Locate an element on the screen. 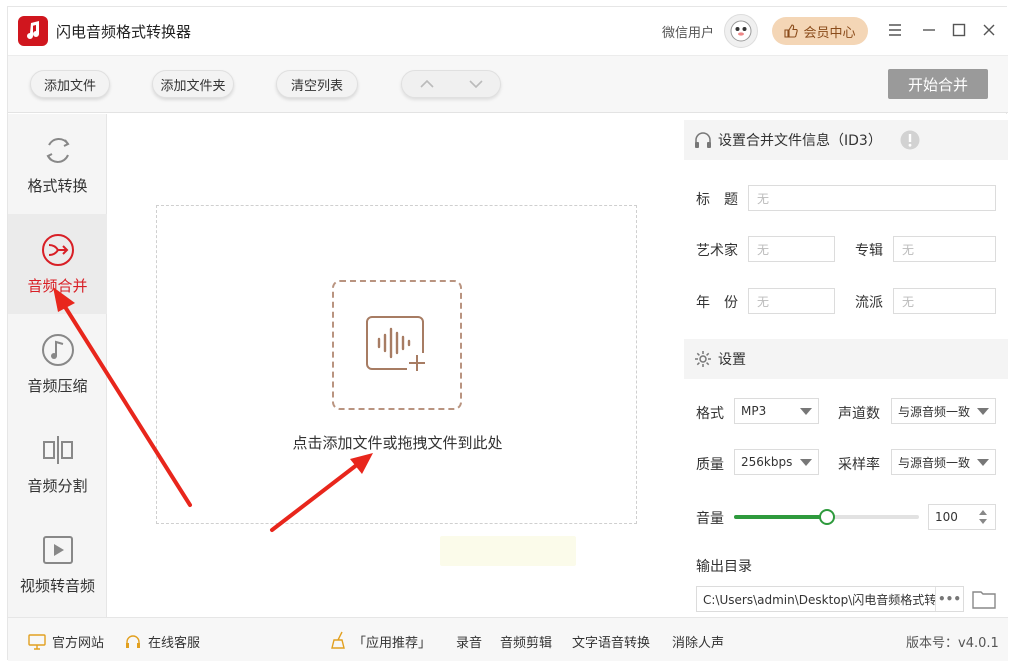 Image resolution: width=1014 pixels, height=664 pixels. samplerate-label: 采样率 is located at coordinates (859, 465).